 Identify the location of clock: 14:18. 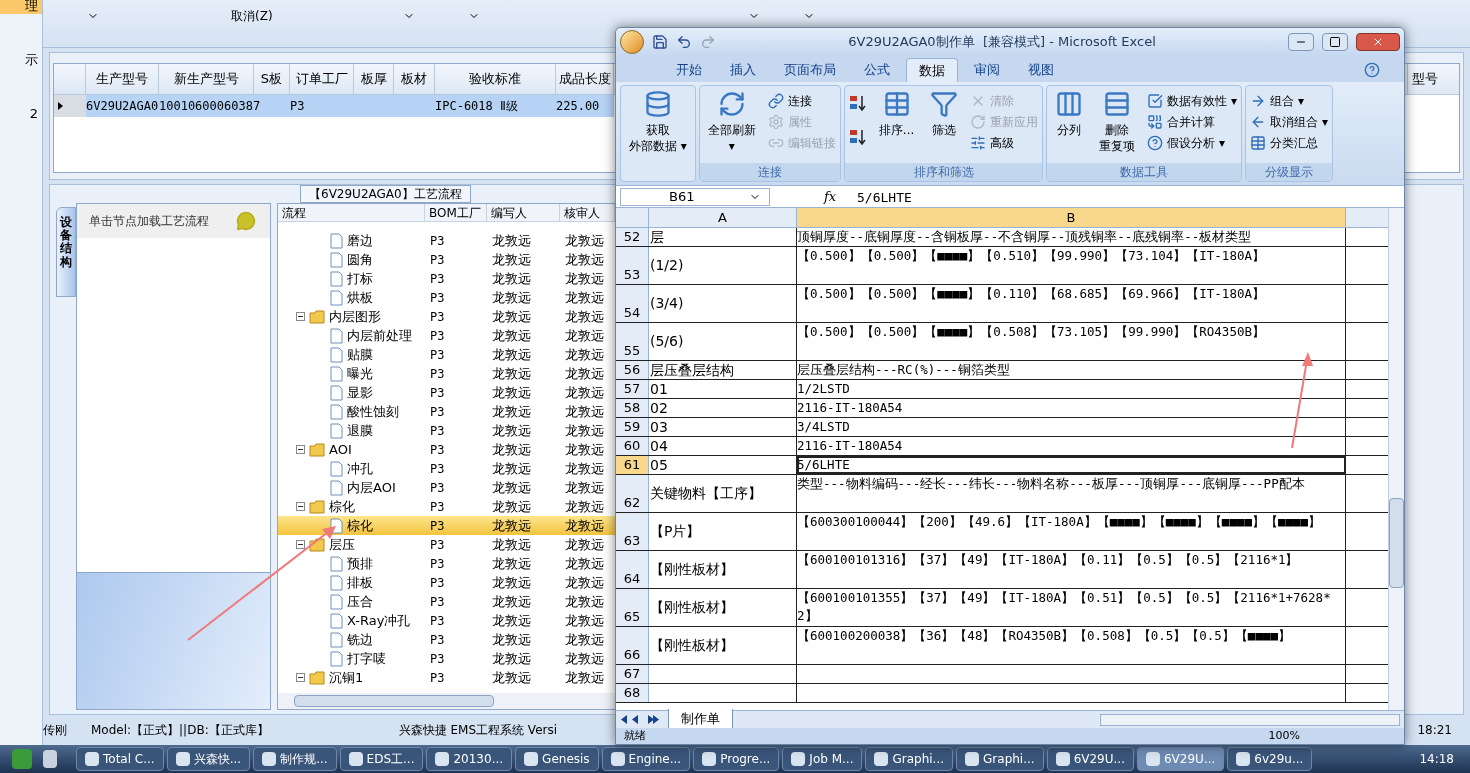
(1436, 759).